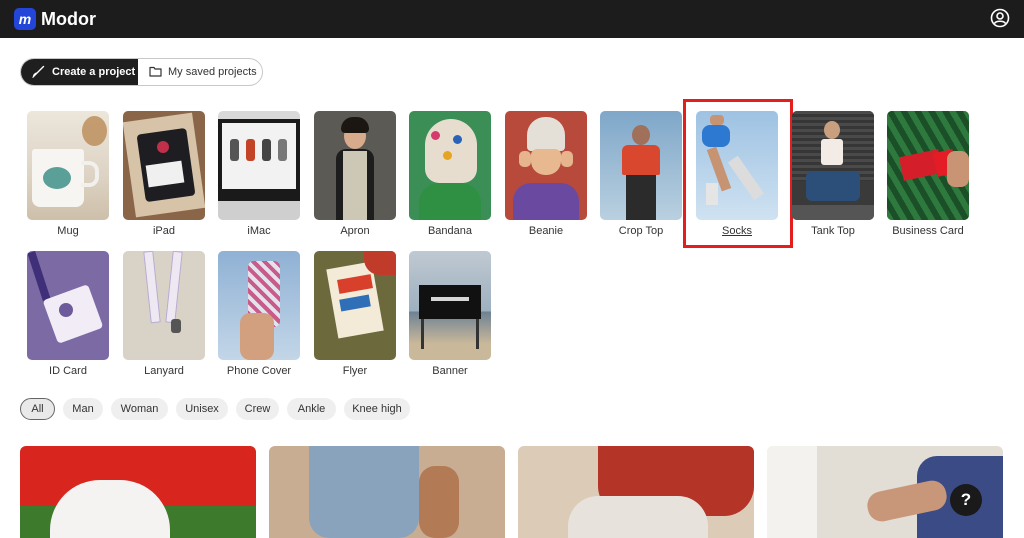 This screenshot has width=1024, height=538. I want to click on filter-man: Man, so click(83, 409).